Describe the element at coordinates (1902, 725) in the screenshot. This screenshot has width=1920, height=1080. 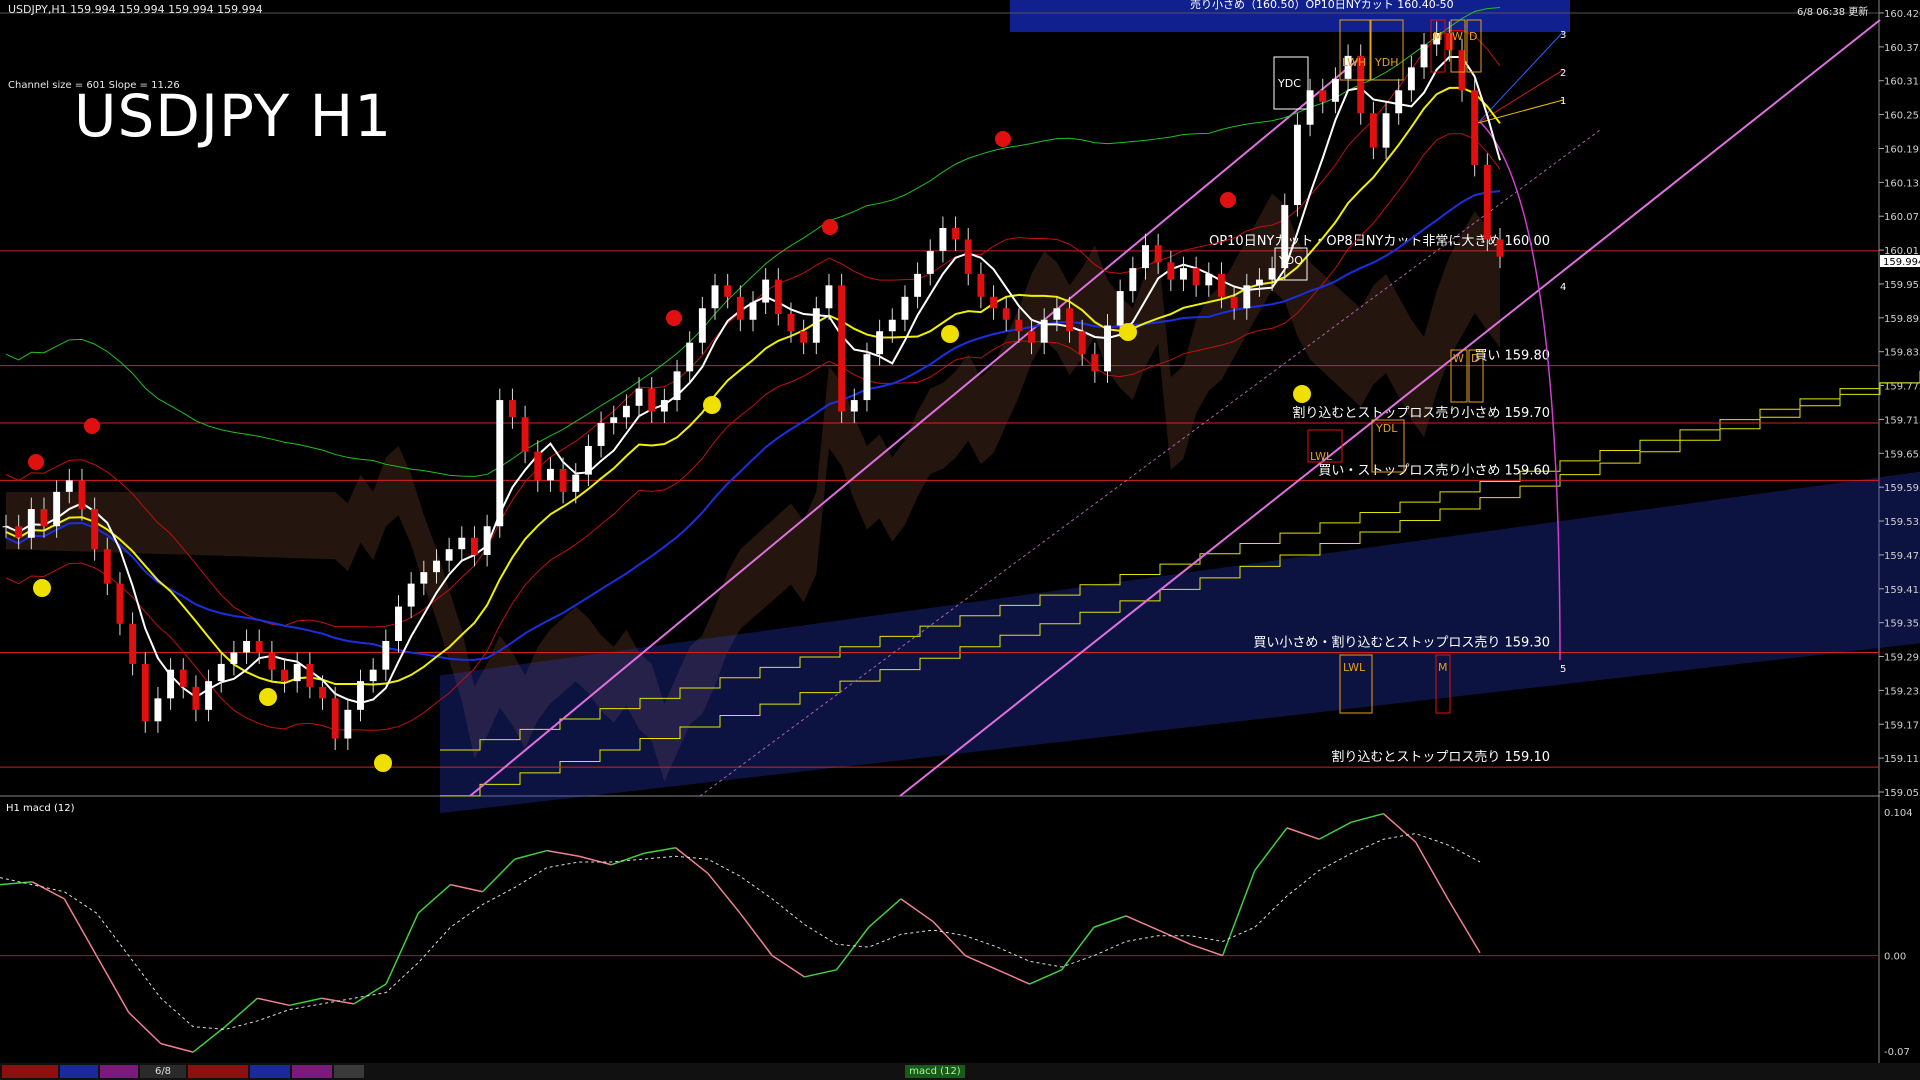
I see `price-tick-label: 159.175` at that location.